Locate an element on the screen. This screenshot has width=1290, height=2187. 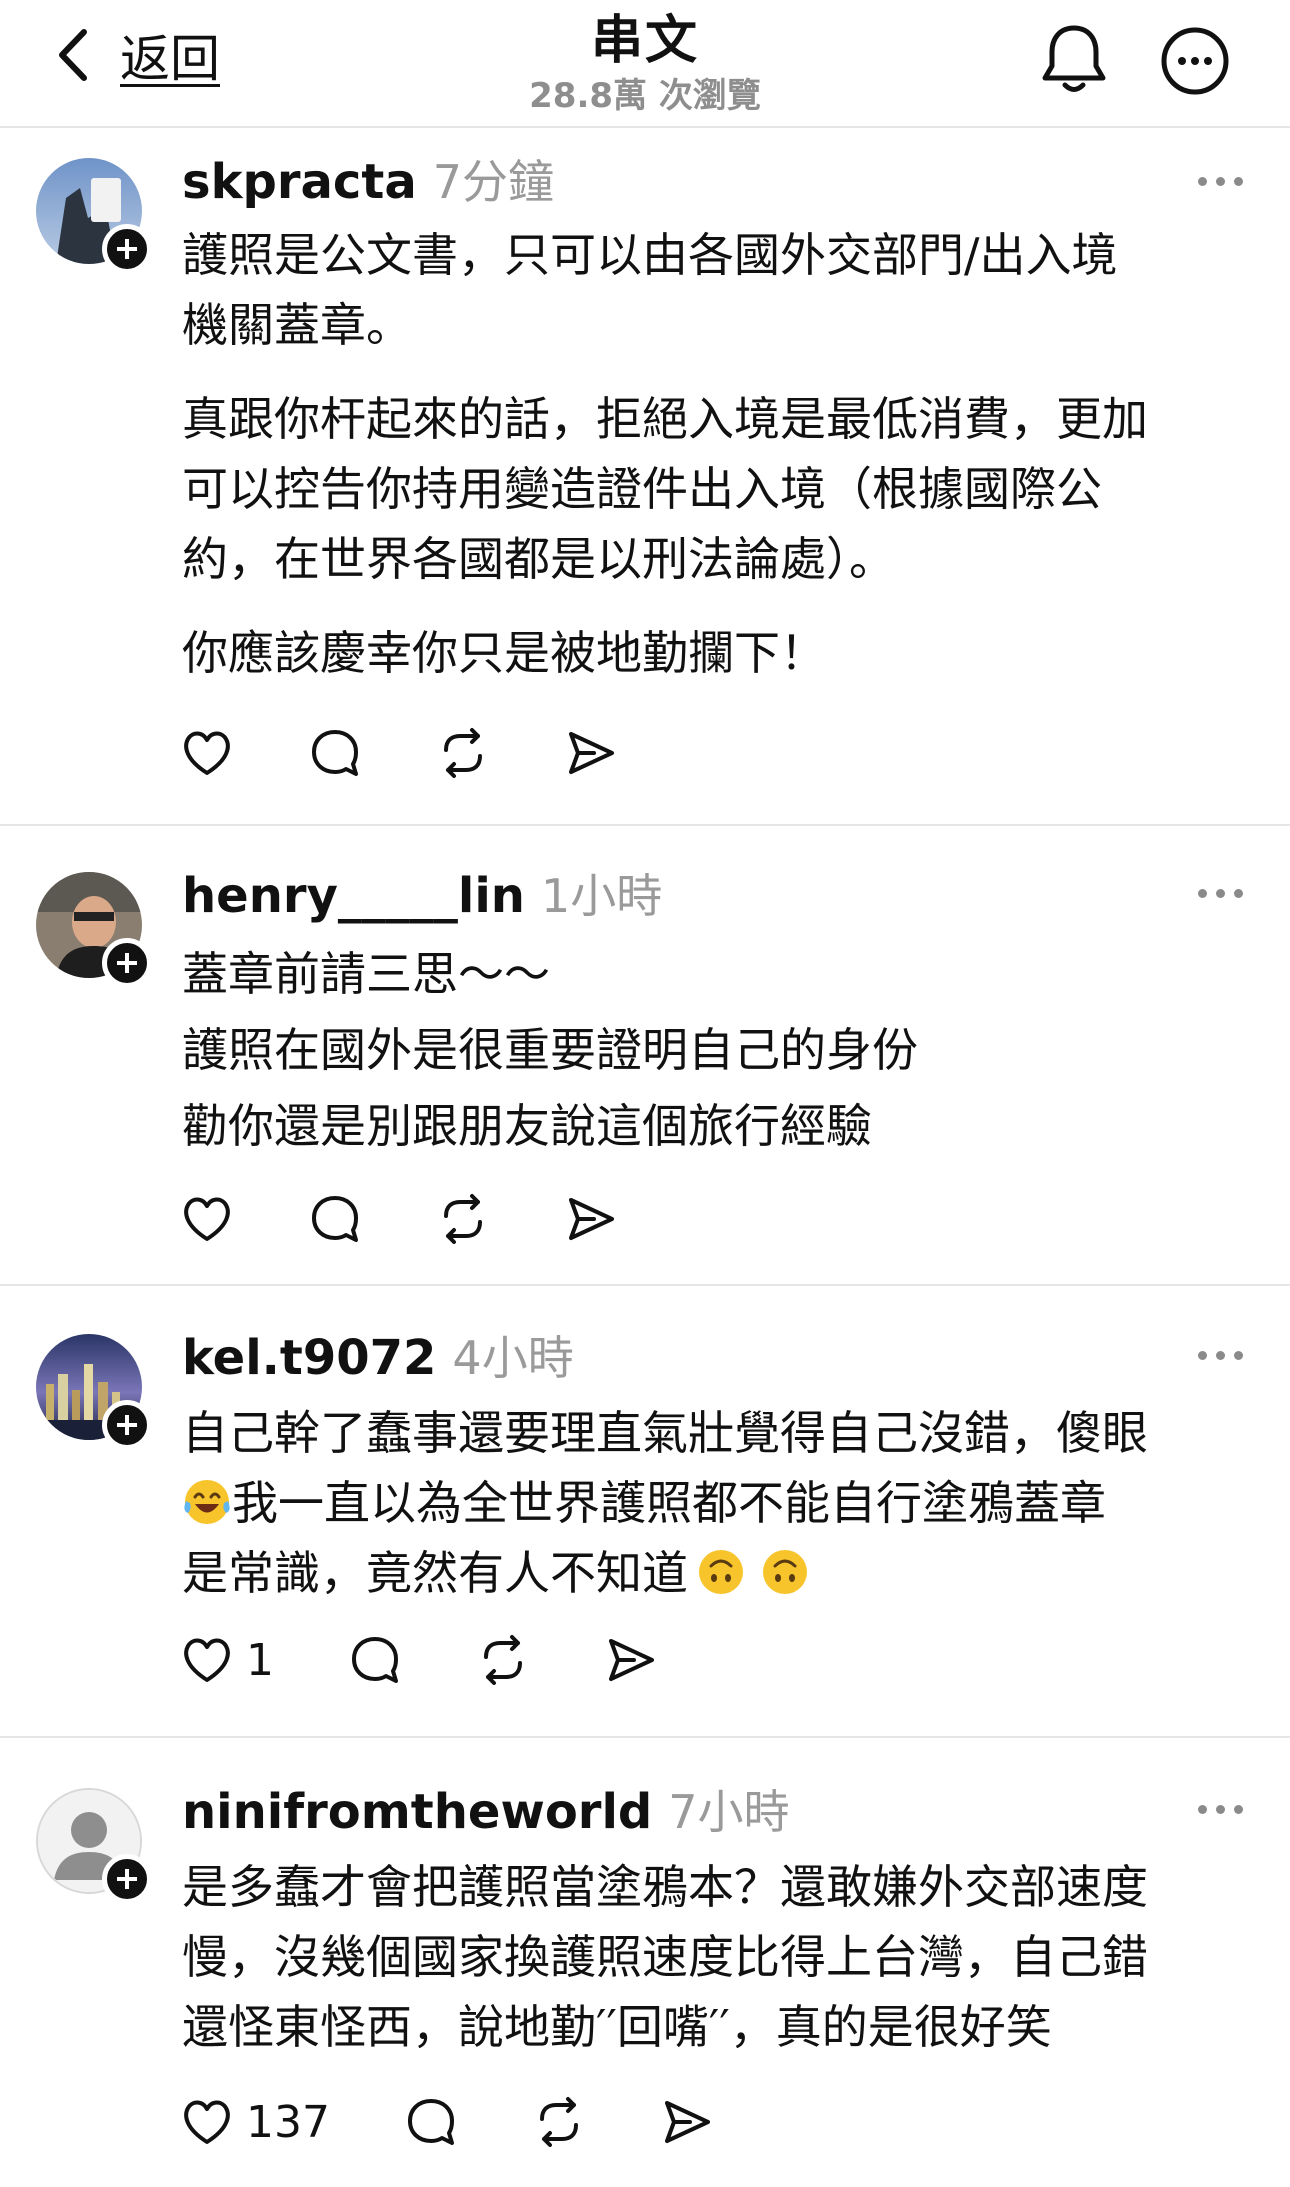
text-line: 是多蠢才會把護照當塗鴉本？還敢嫌外交部速度 is located at coordinates (665, 1887).